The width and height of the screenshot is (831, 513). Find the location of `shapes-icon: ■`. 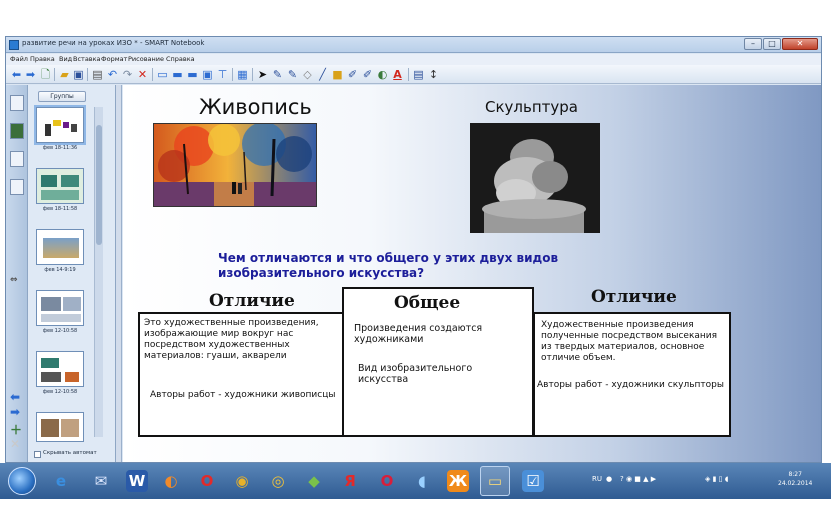

shapes-icon: ■ is located at coordinates (337, 74).